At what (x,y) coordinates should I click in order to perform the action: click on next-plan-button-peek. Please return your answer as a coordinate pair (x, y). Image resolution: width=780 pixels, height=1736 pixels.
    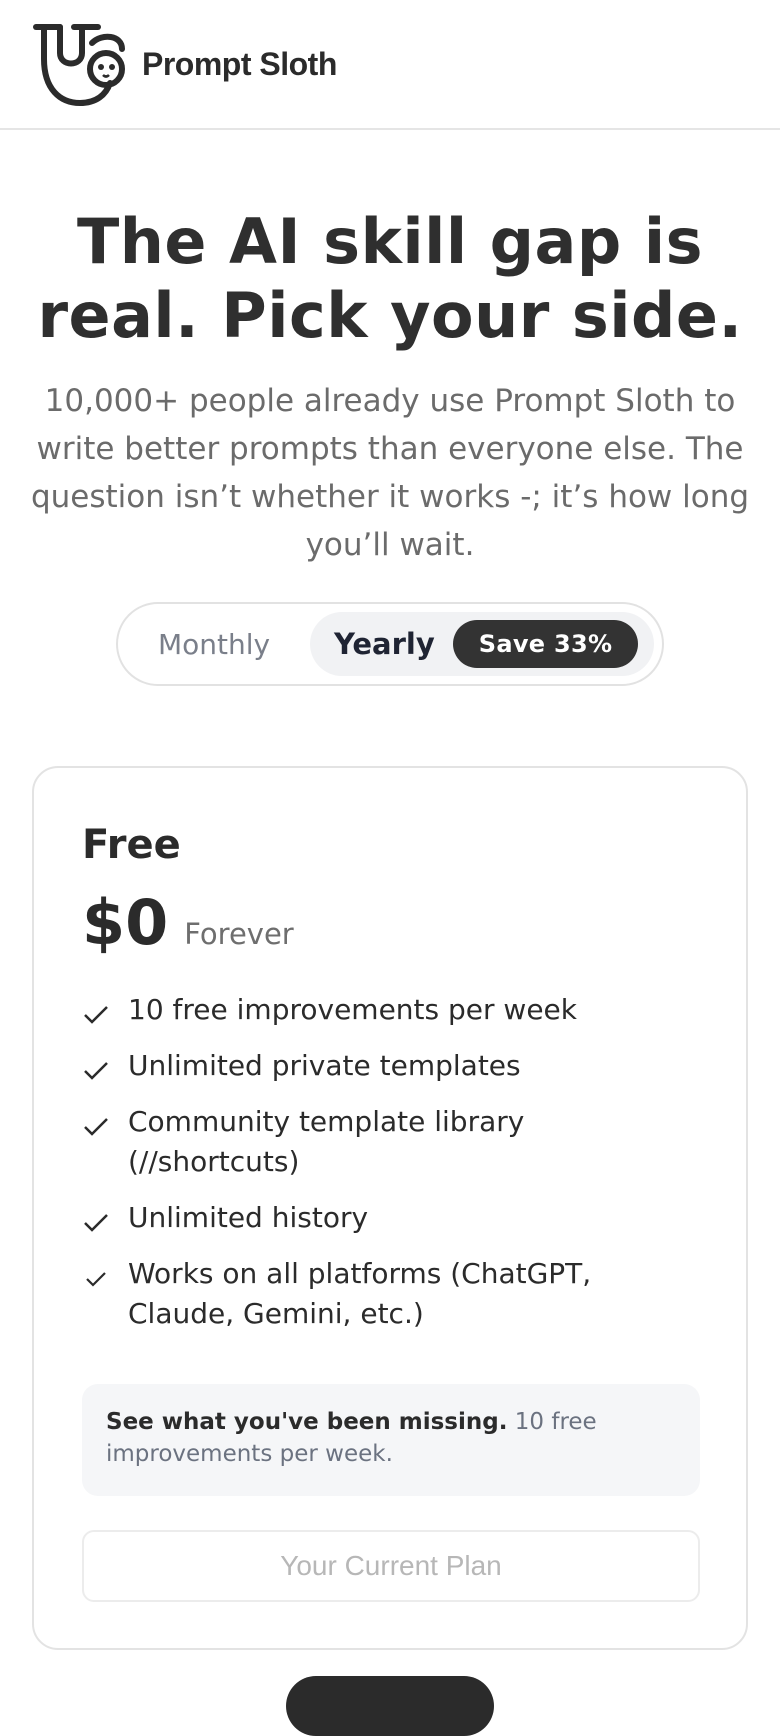
    Looking at the image, I should click on (390, 1706).